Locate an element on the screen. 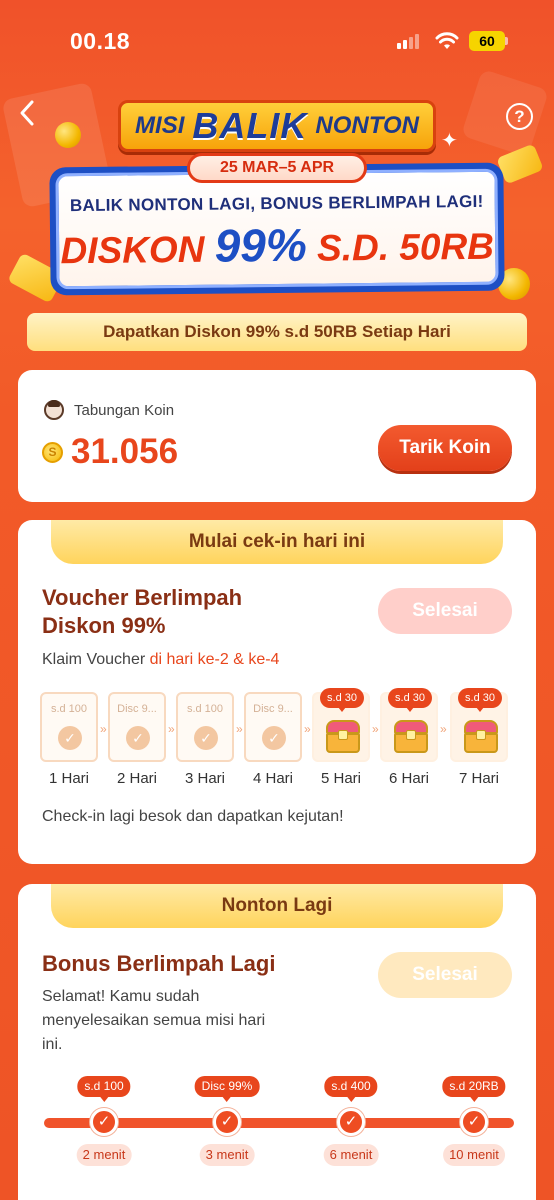  checkin-desc-highlight: di hari ke-2 & ke-4 is located at coordinates (214, 659).